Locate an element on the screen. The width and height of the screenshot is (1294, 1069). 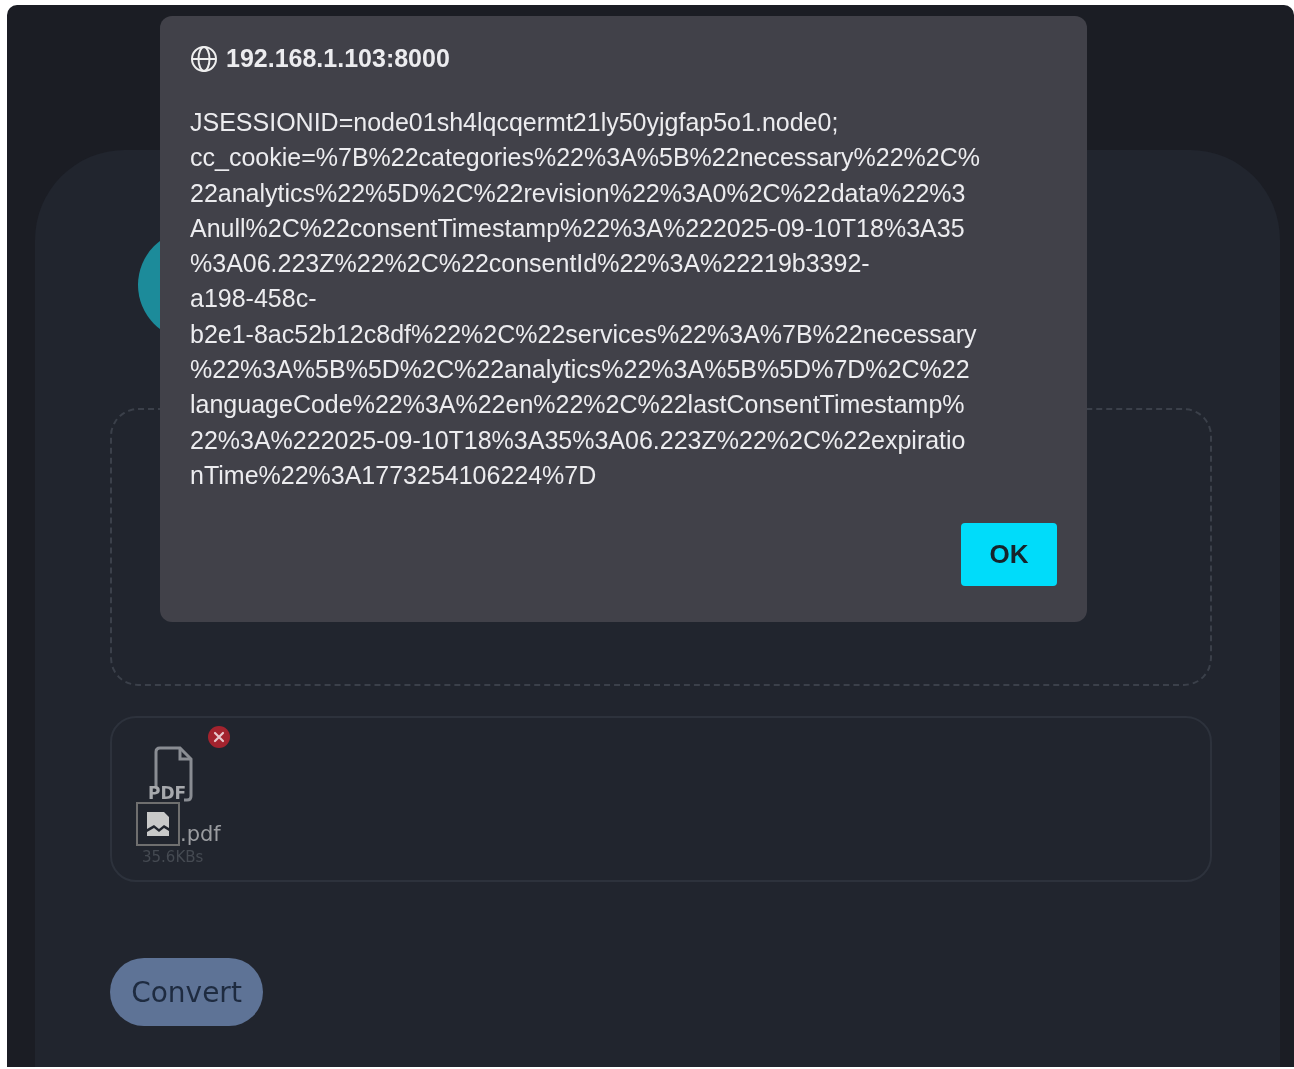
remove-icon is located at coordinates (219, 737).